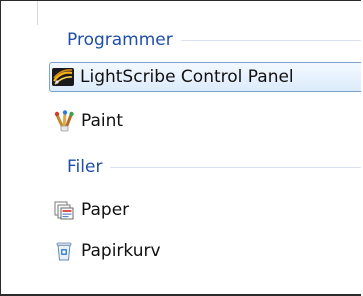 Image resolution: width=363 pixels, height=296 pixels. Describe the element at coordinates (206, 121) in the screenshot. I see `result-item-paint: Paint` at that location.